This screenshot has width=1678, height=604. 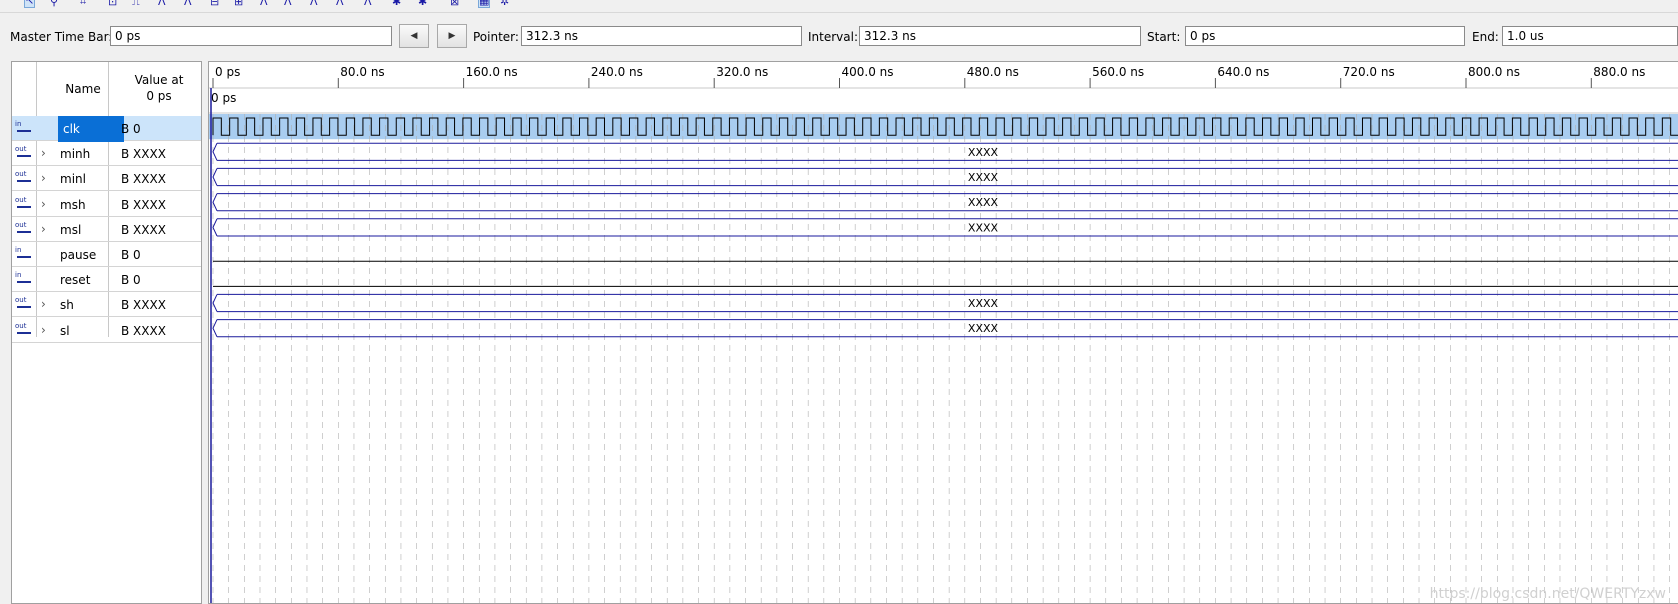 What do you see at coordinates (136, 4) in the screenshot?
I see `waveform-icon: ⎍` at bounding box center [136, 4].